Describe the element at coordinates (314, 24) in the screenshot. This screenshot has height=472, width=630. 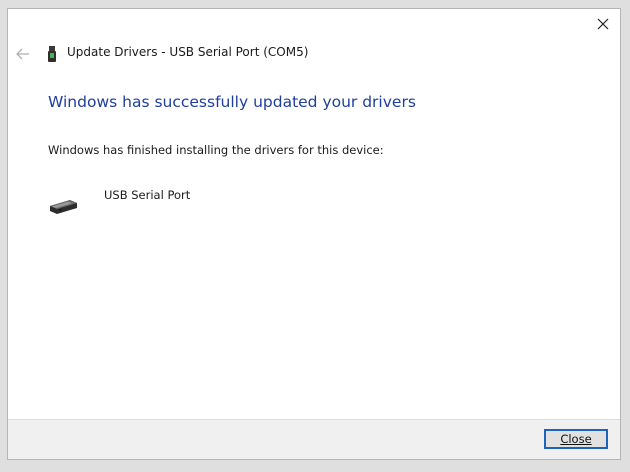
I see `title-bar` at that location.